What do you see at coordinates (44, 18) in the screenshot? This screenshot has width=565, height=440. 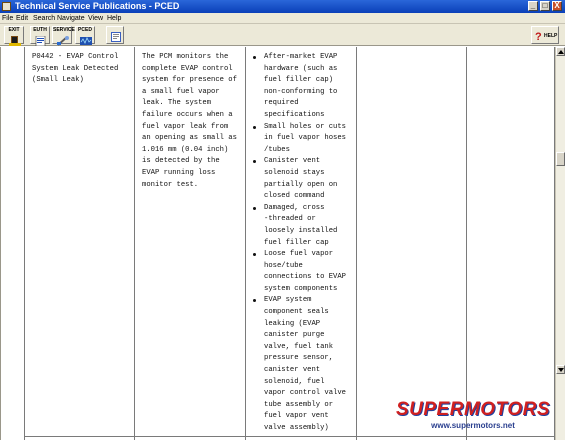 I see `menu-search: Search` at bounding box center [44, 18].